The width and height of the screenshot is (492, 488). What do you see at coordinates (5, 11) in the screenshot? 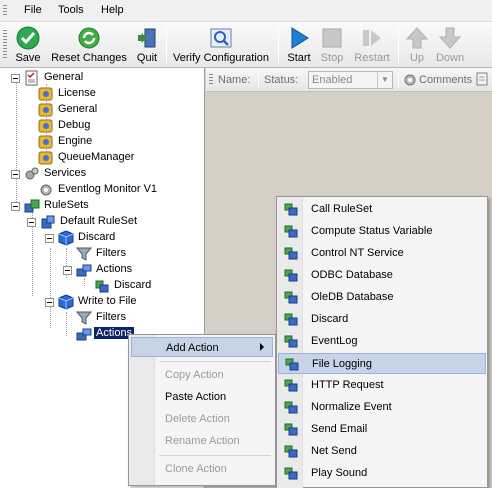
I see `menu-grip` at bounding box center [5, 11].